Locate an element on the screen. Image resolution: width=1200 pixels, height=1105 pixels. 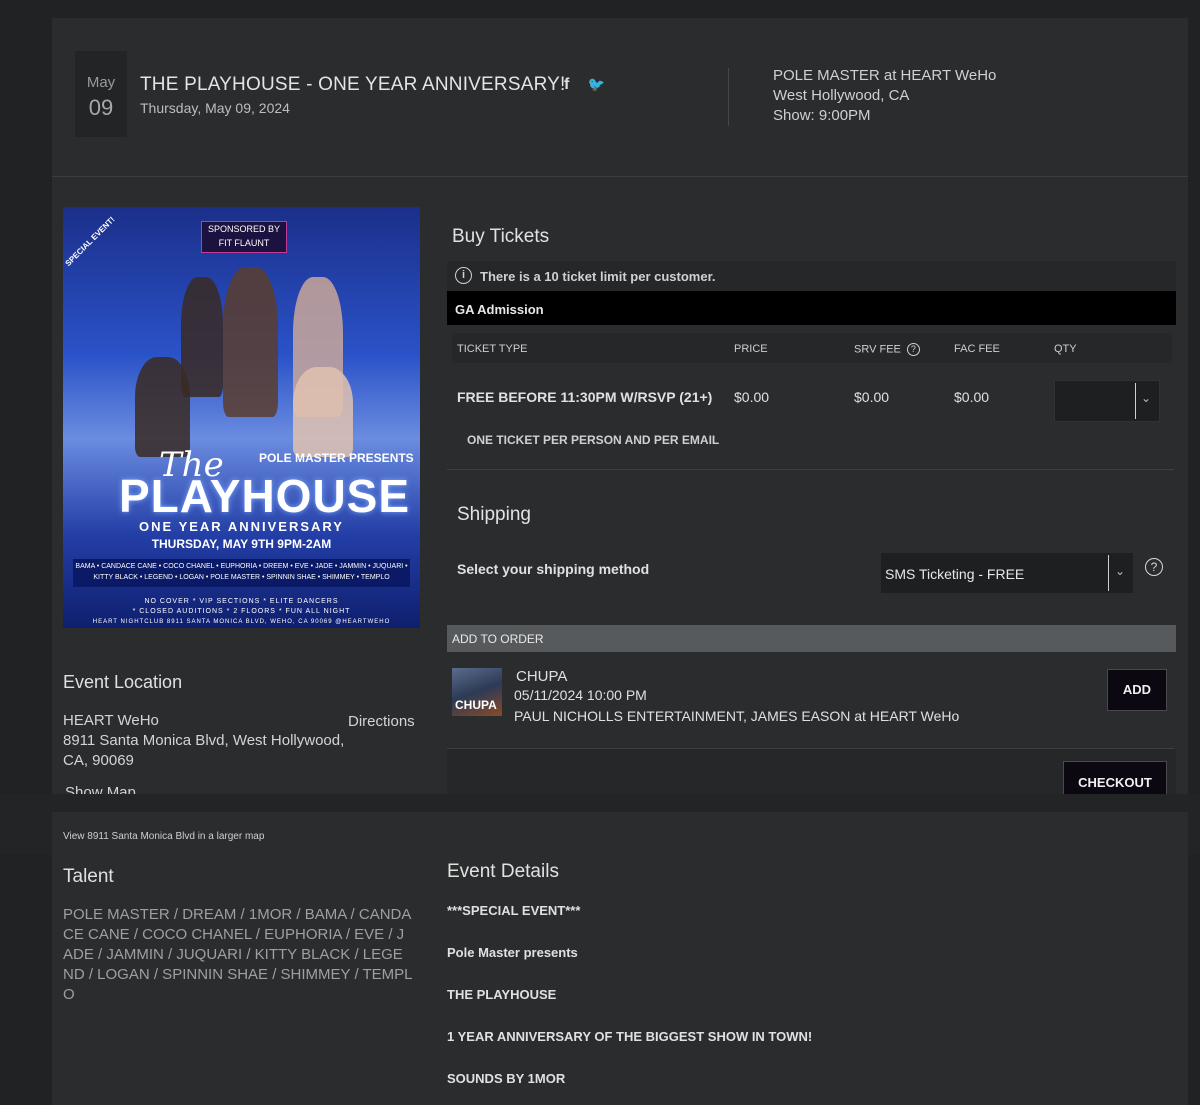
quantity-select: ⌄ is located at coordinates (1107, 401).